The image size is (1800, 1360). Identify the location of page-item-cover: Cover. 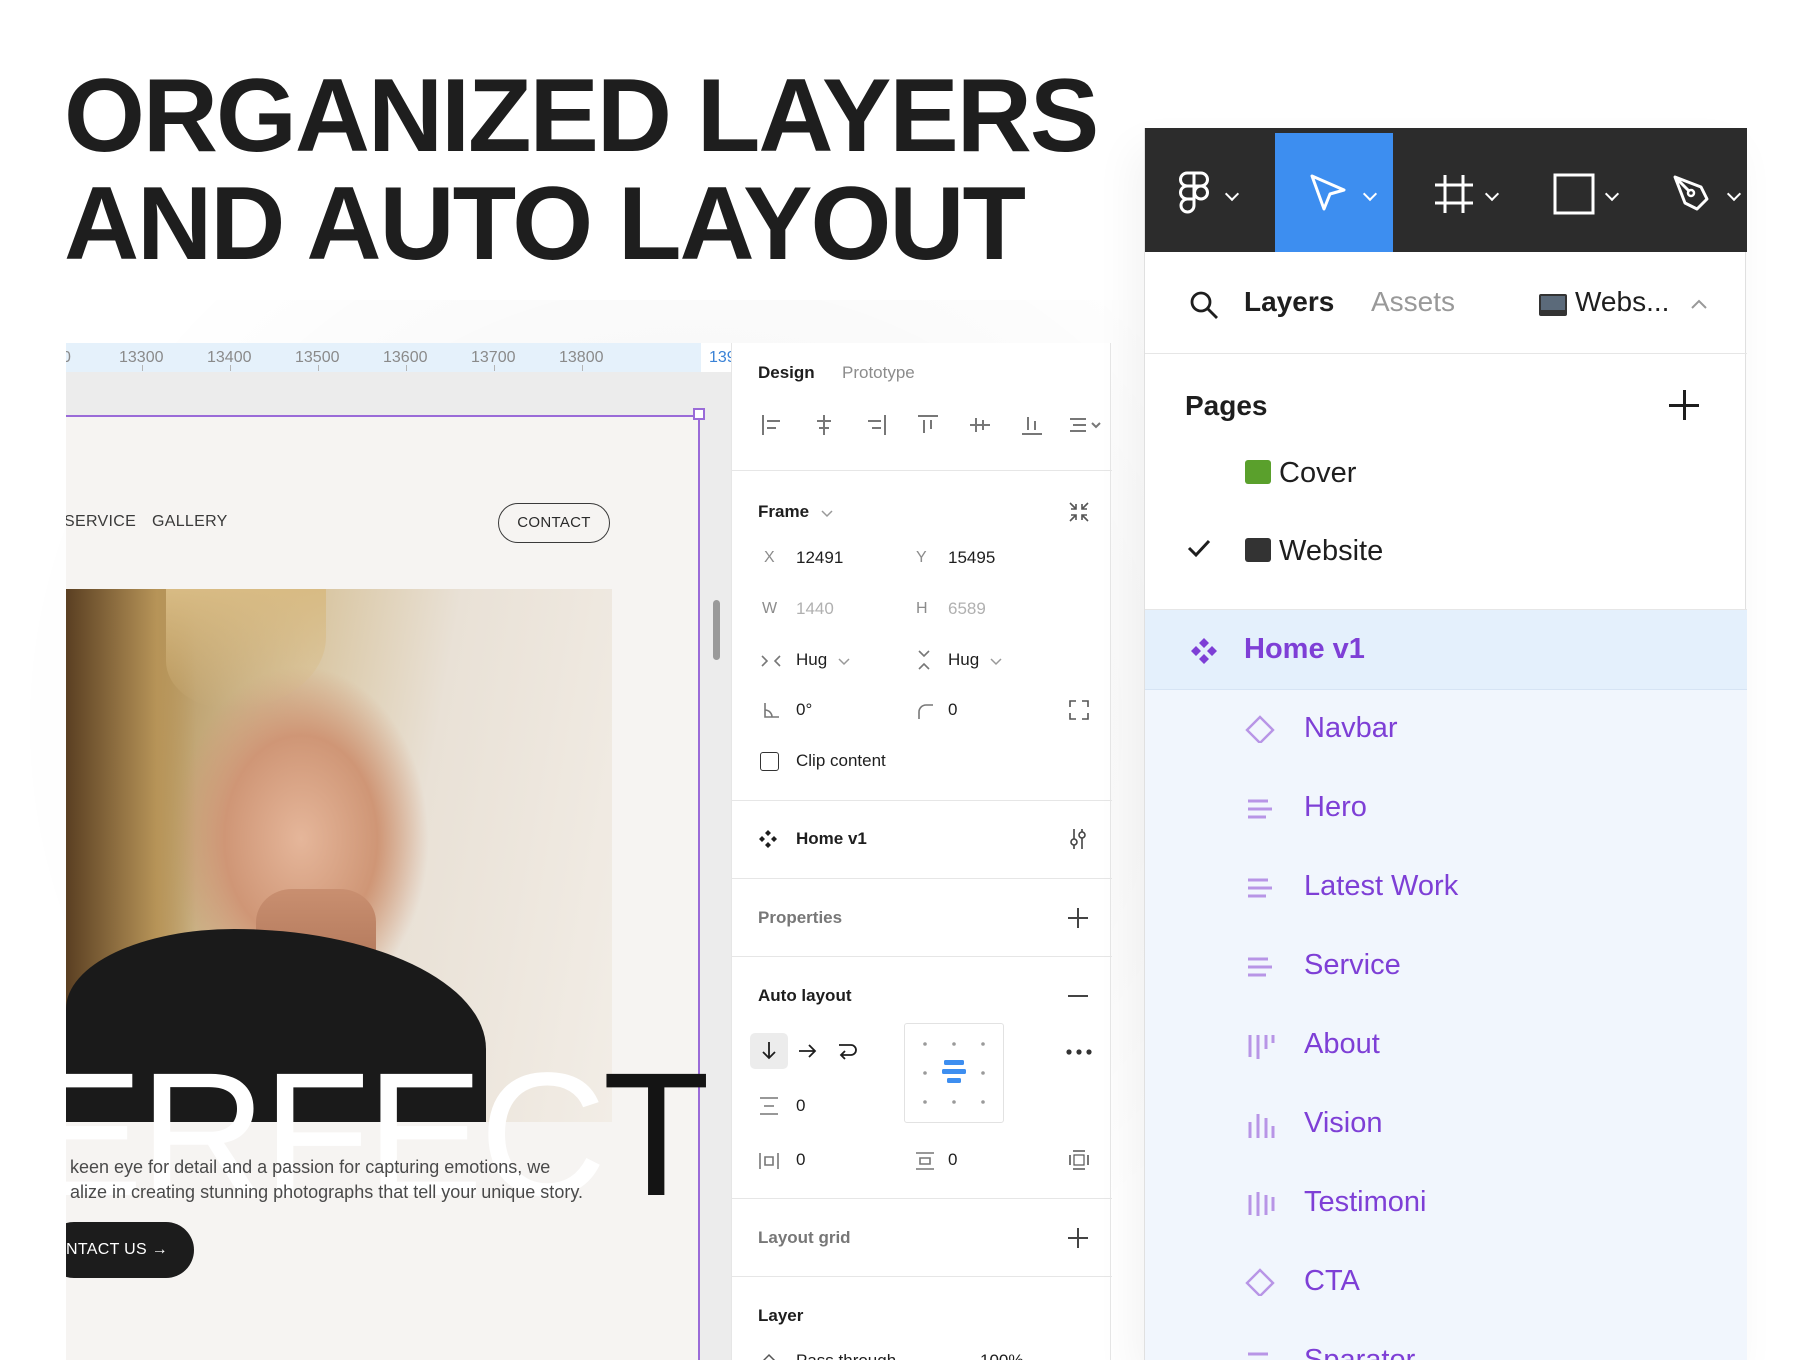
(1300, 473).